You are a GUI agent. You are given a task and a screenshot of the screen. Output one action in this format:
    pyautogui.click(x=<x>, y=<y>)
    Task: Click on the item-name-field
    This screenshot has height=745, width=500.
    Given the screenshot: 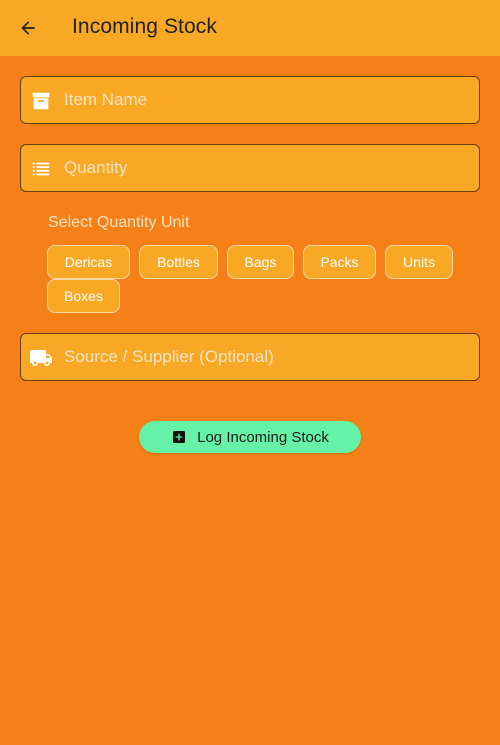 What is the action you would take?
    pyautogui.click(x=250, y=100)
    